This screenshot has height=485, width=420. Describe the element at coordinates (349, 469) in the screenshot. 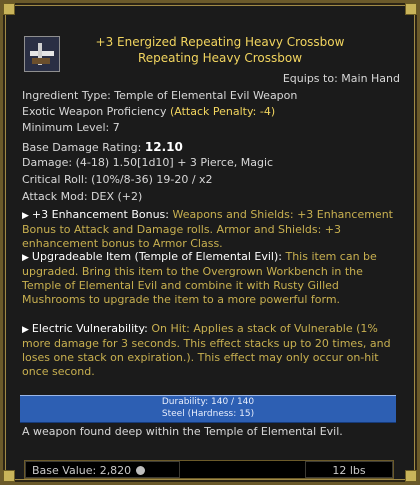

I see `weight: 12 lbs` at that location.